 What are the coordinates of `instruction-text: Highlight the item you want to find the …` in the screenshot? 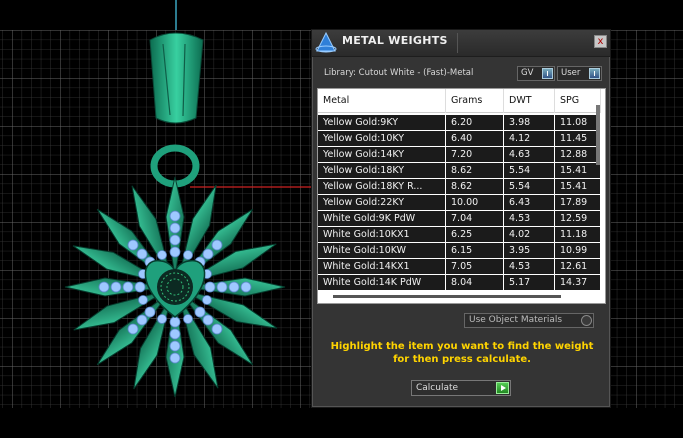 It's located at (462, 353).